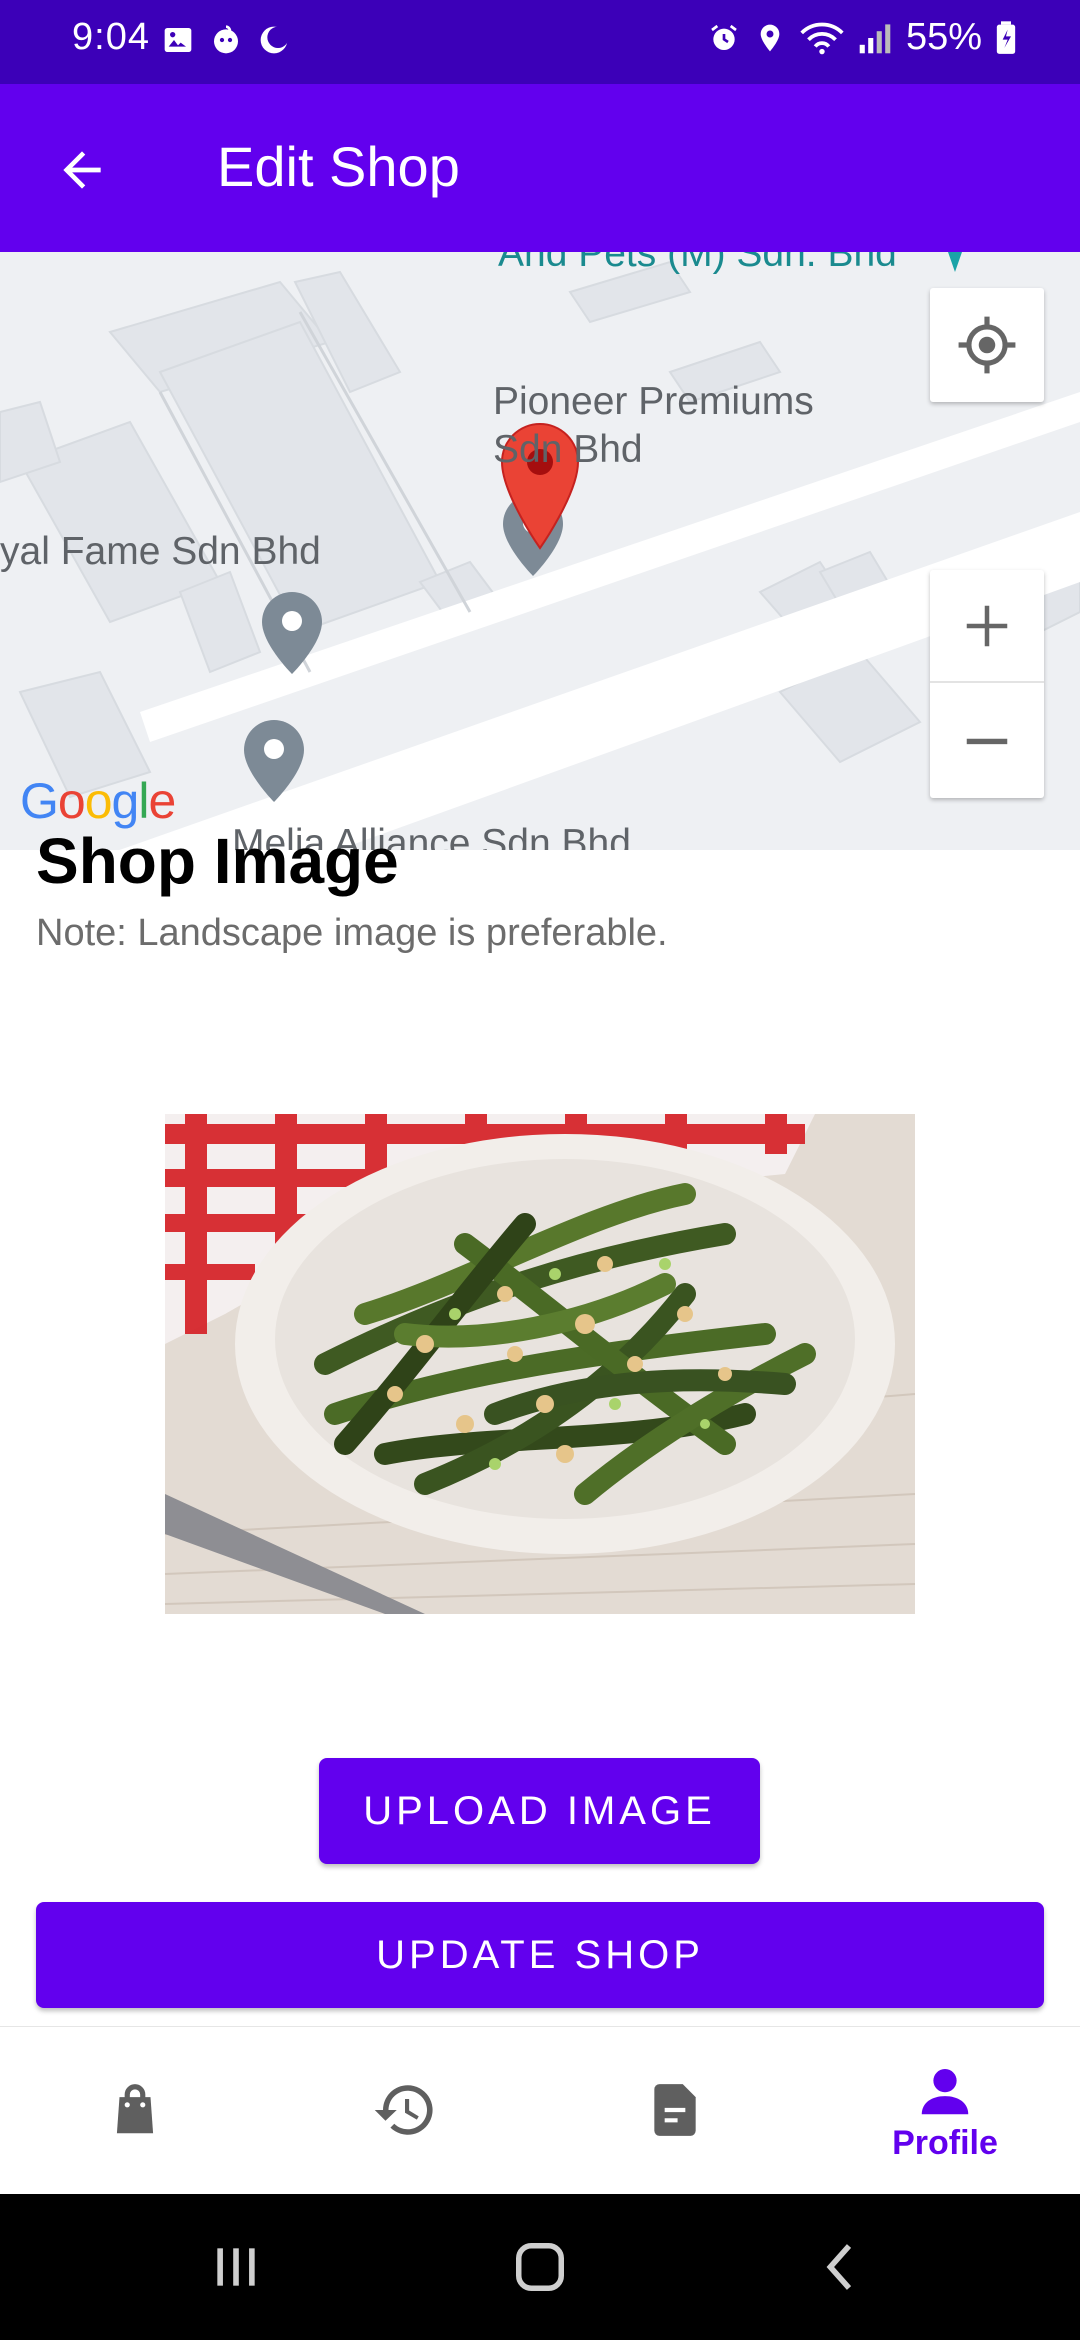  I want to click on home-icon, so click(540, 2267).